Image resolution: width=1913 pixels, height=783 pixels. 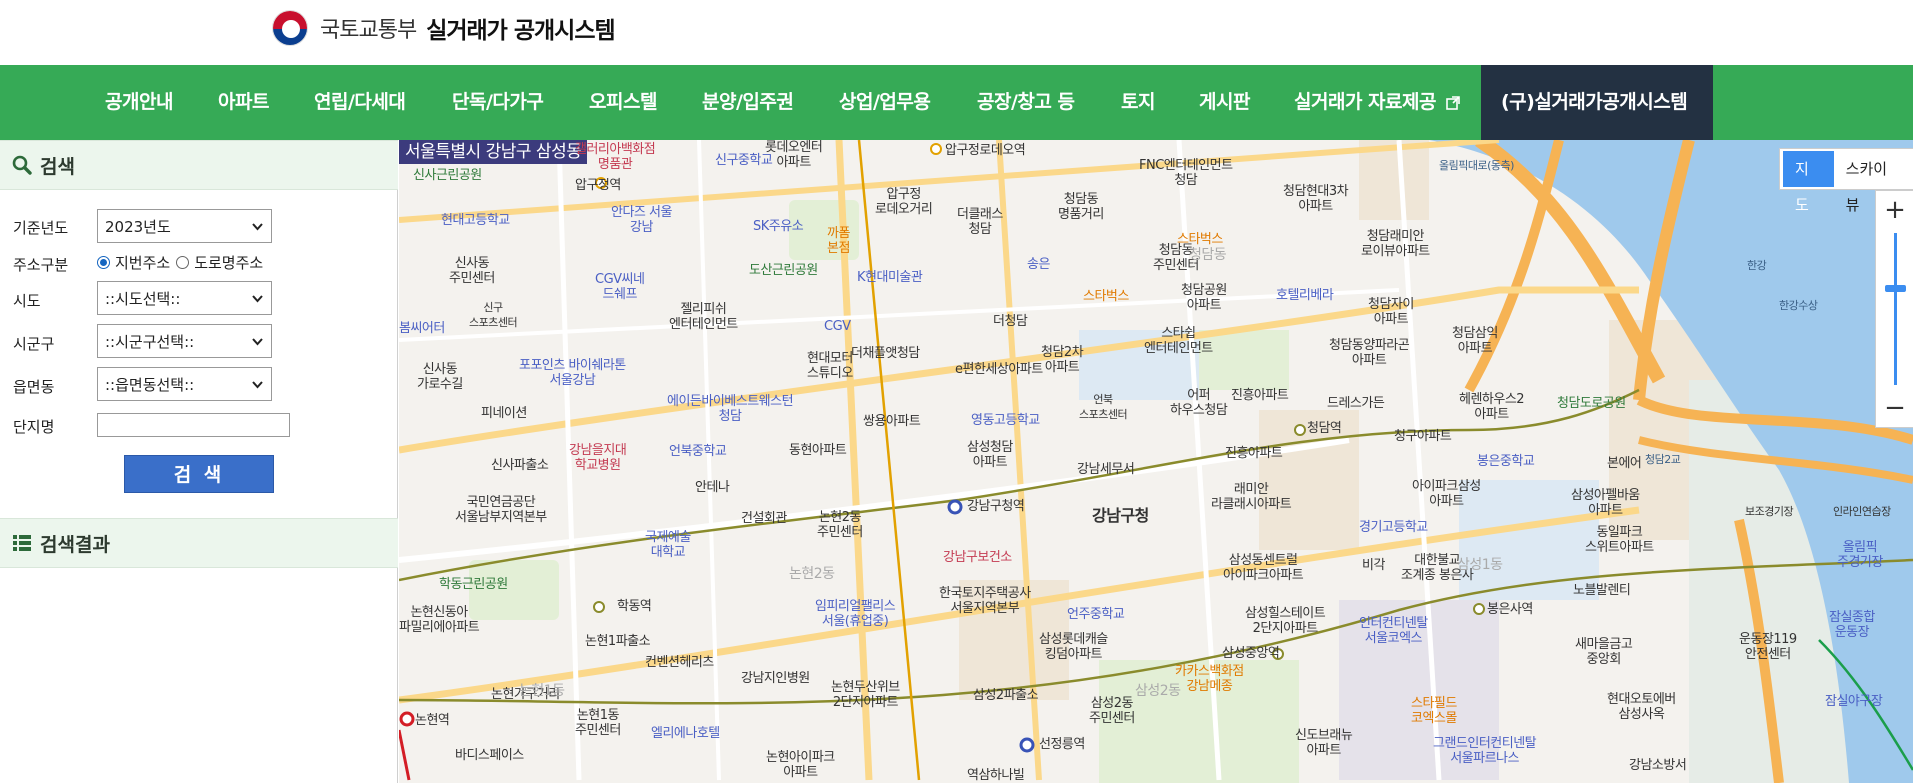 I want to click on map-label: 봉은중학교, so click(x=1506, y=461).